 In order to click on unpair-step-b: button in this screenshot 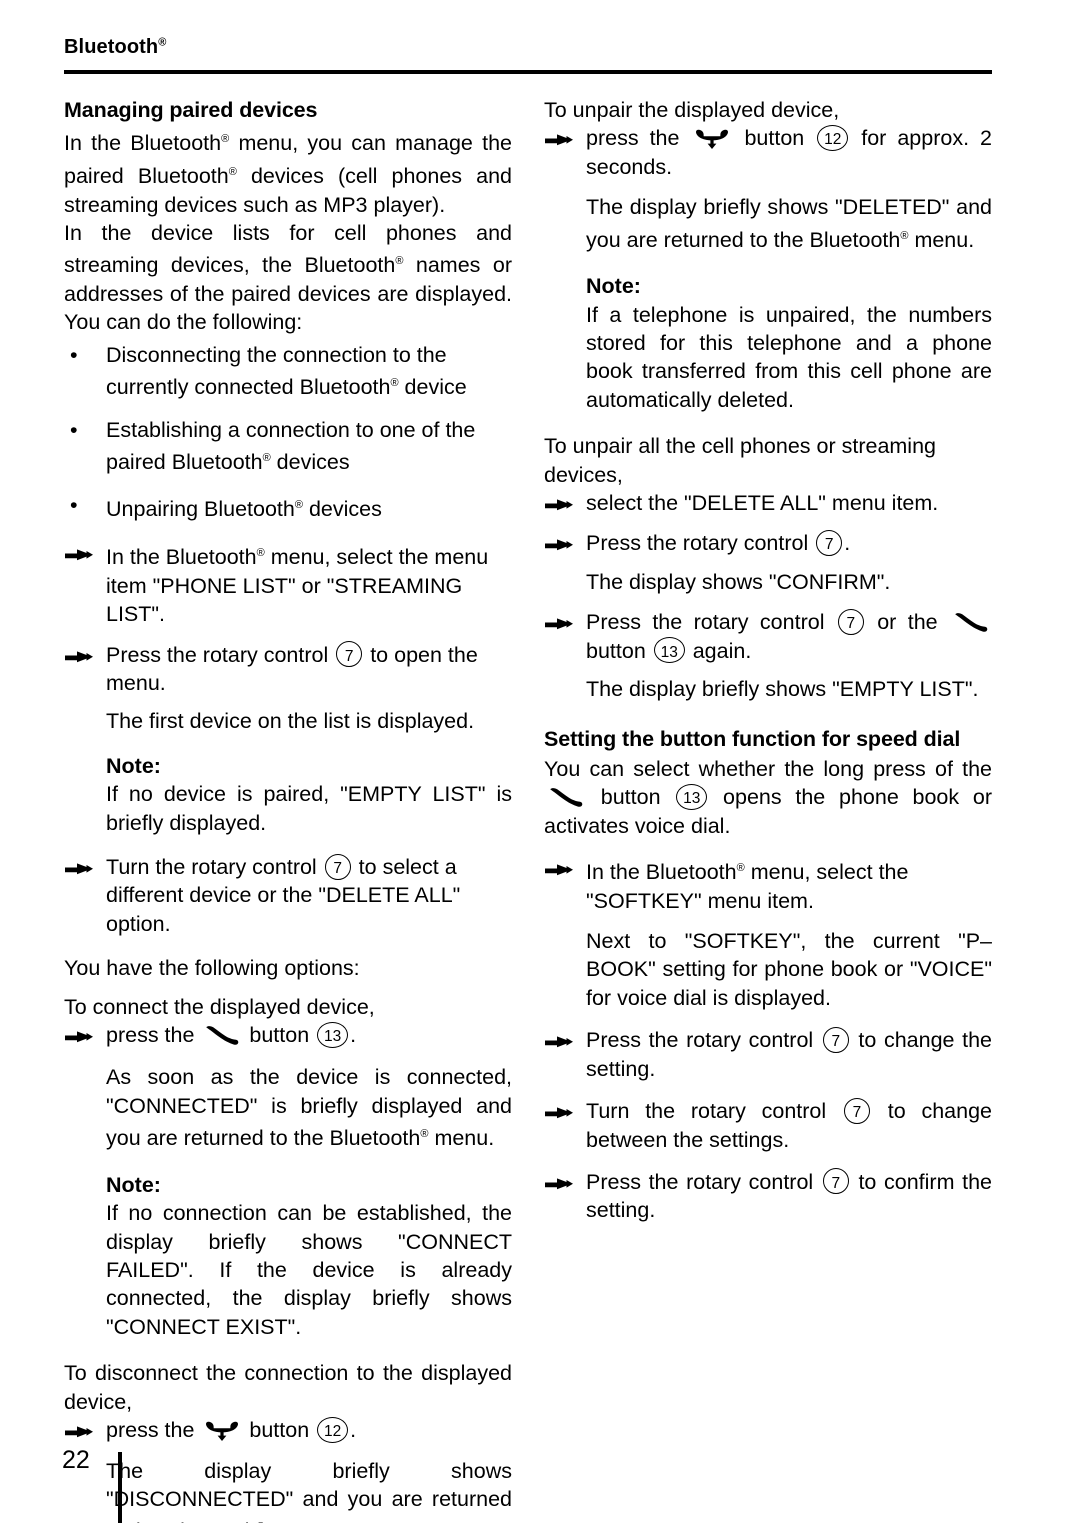, I will do `click(774, 138)`.